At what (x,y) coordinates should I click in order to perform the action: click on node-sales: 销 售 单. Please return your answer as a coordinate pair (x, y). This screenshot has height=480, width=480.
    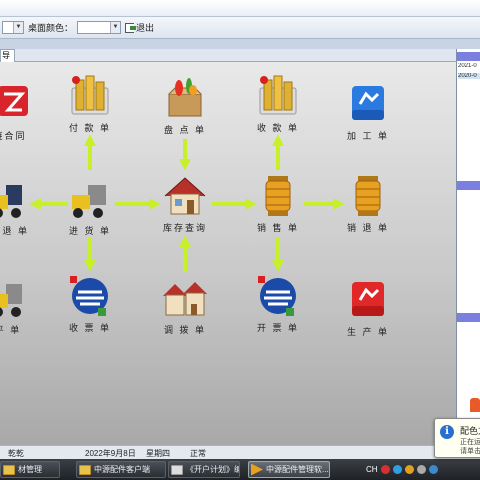
    Looking at the image, I should click on (278, 204).